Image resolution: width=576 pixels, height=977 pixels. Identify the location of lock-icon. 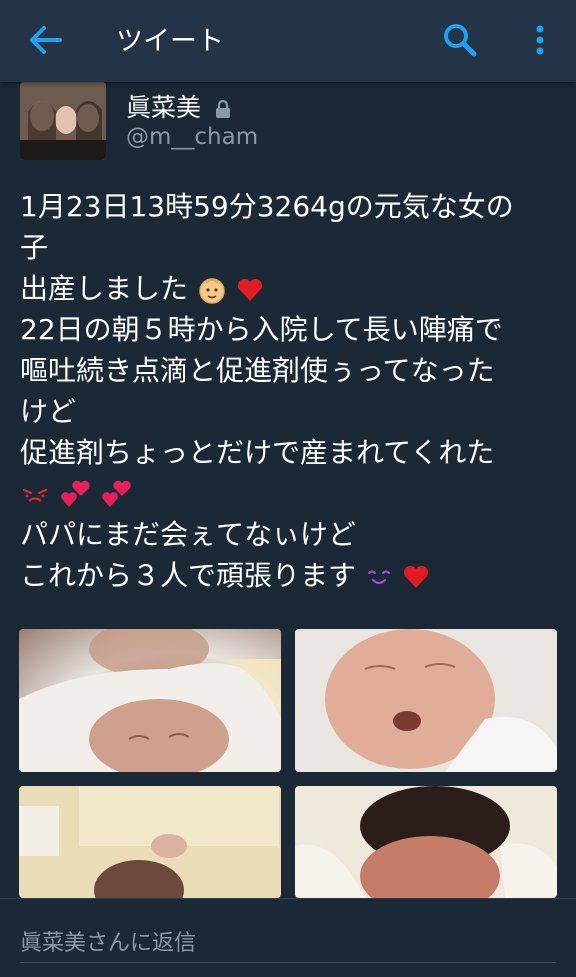
(222, 108).